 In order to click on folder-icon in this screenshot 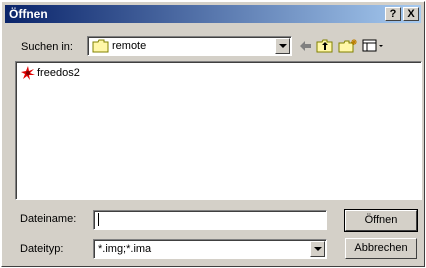, I will do `click(100, 46)`.